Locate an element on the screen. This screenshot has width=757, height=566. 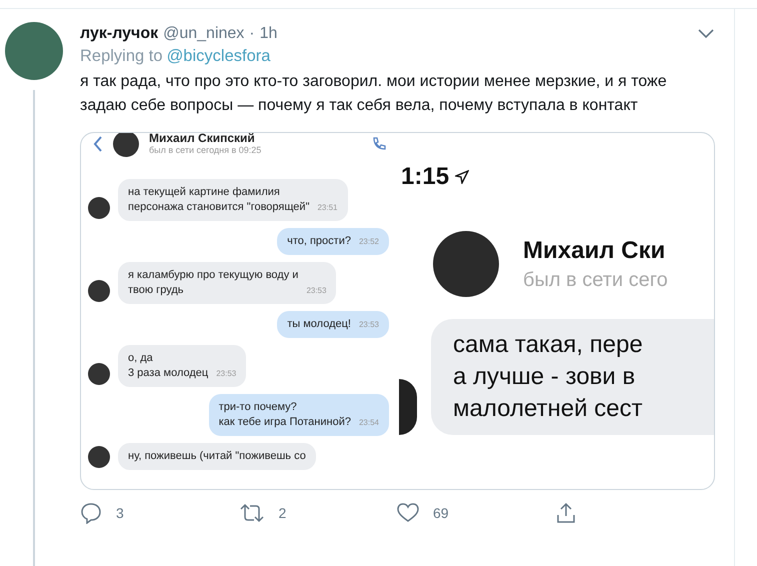
chevron-down-icon is located at coordinates (706, 34).